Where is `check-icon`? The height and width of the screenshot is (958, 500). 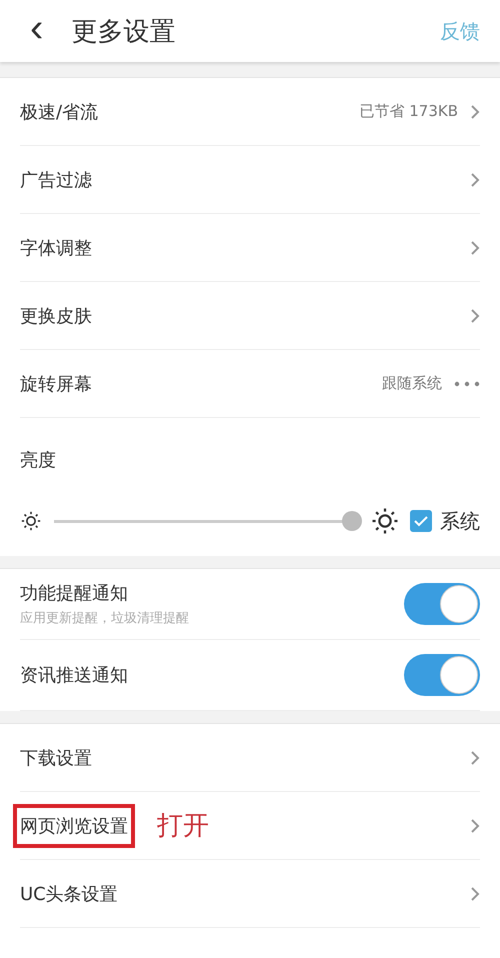
check-icon is located at coordinates (421, 521).